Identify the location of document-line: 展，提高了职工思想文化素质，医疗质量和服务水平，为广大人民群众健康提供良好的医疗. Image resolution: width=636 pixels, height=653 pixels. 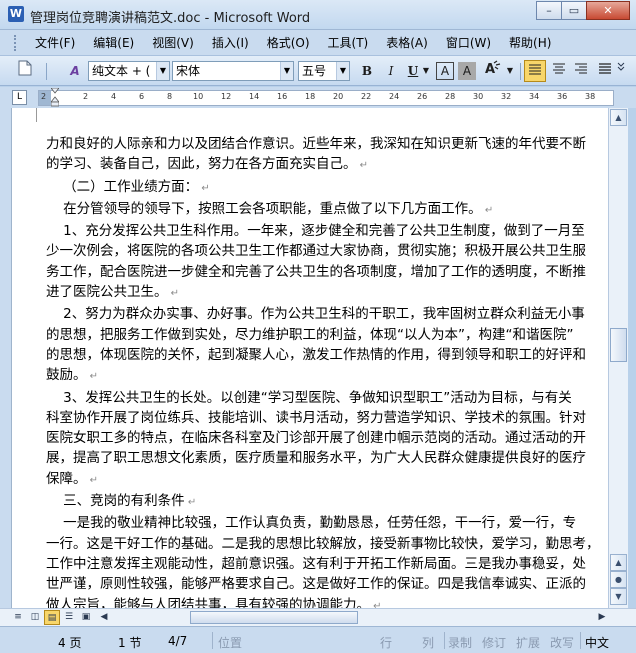
(327, 458).